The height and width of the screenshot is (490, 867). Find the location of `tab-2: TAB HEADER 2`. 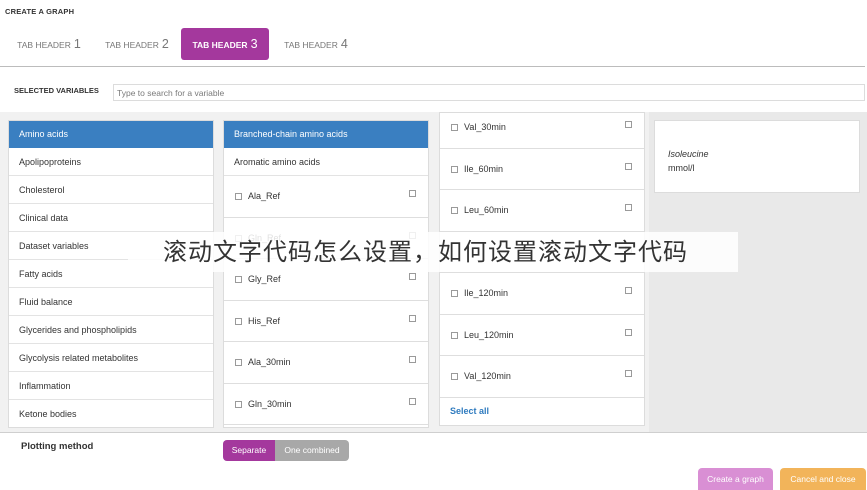

tab-2: TAB HEADER 2 is located at coordinates (137, 44).